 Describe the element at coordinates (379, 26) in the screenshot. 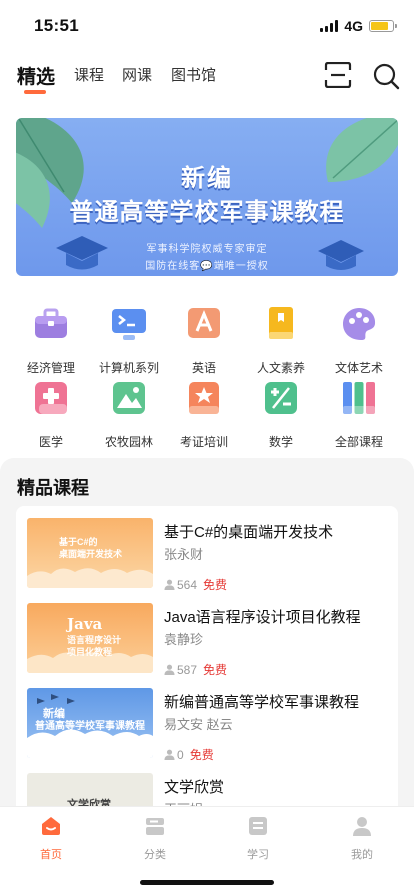

I see `battery-level` at that location.